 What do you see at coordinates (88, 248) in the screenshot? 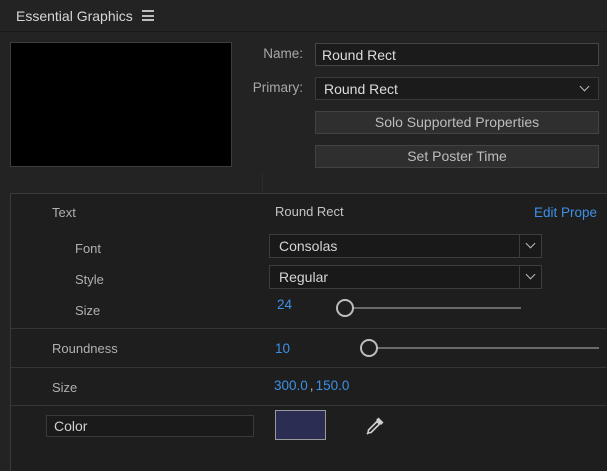
I see `font-label: Font` at bounding box center [88, 248].